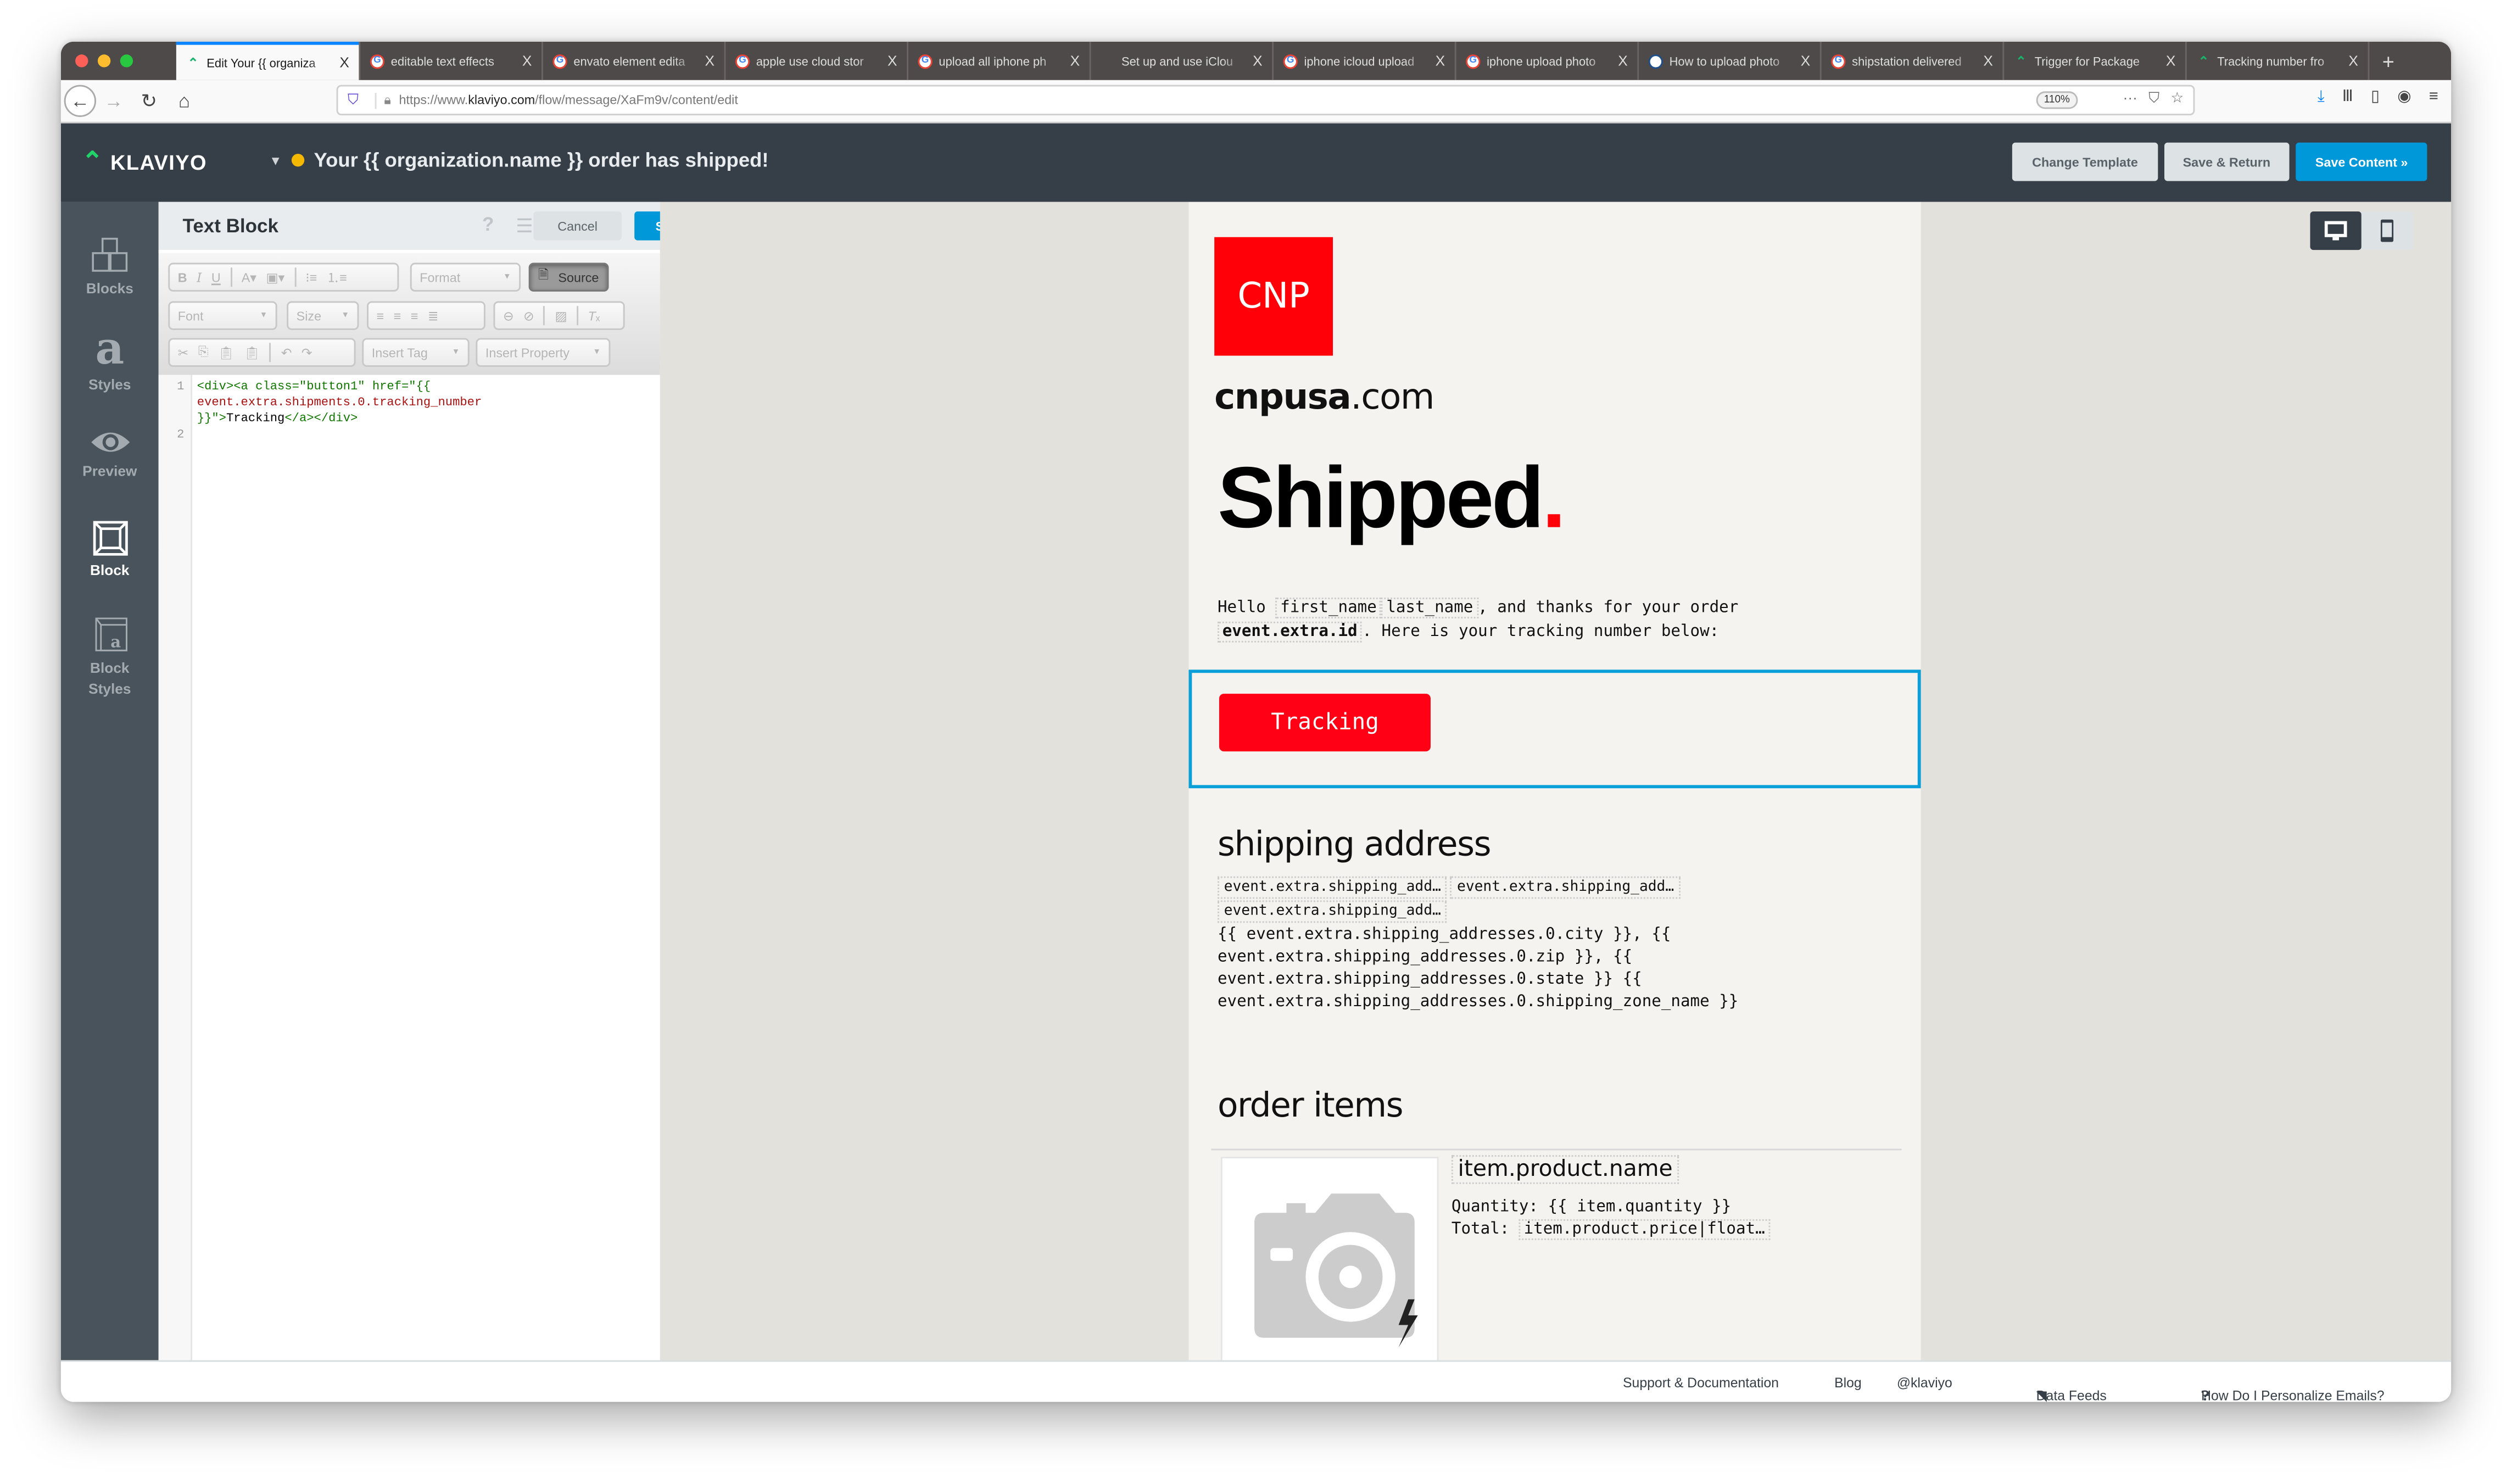 The height and width of the screenshot is (1484, 2512). I want to click on redo-button: ↷, so click(307, 352).